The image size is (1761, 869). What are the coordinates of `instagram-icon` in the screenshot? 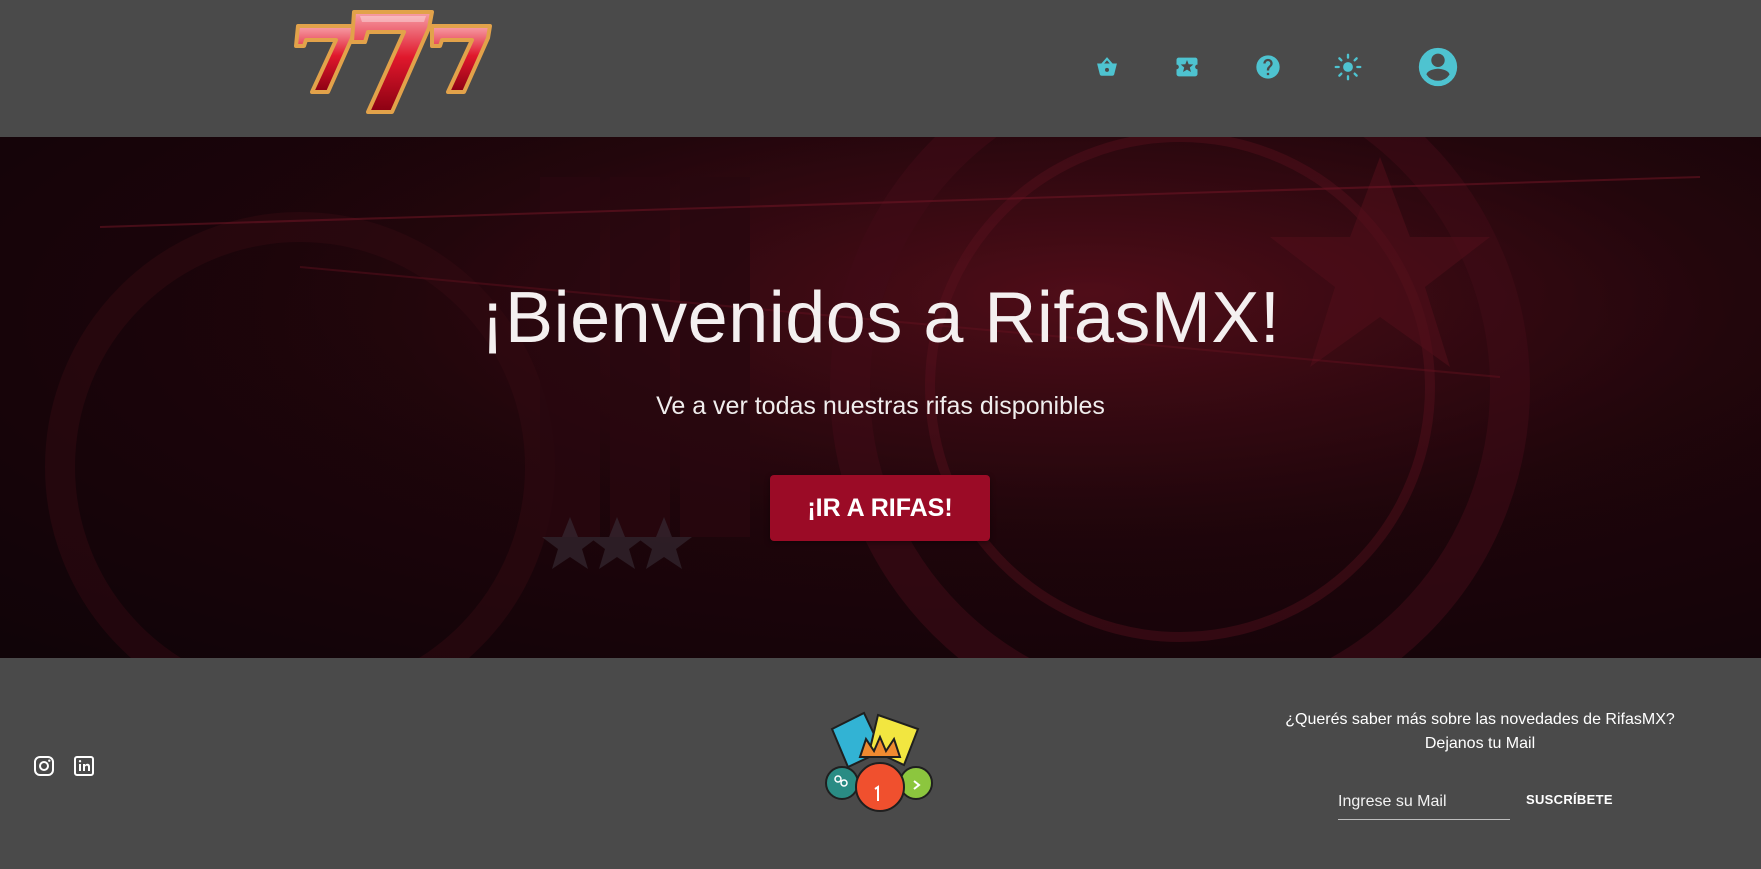 It's located at (44, 766).